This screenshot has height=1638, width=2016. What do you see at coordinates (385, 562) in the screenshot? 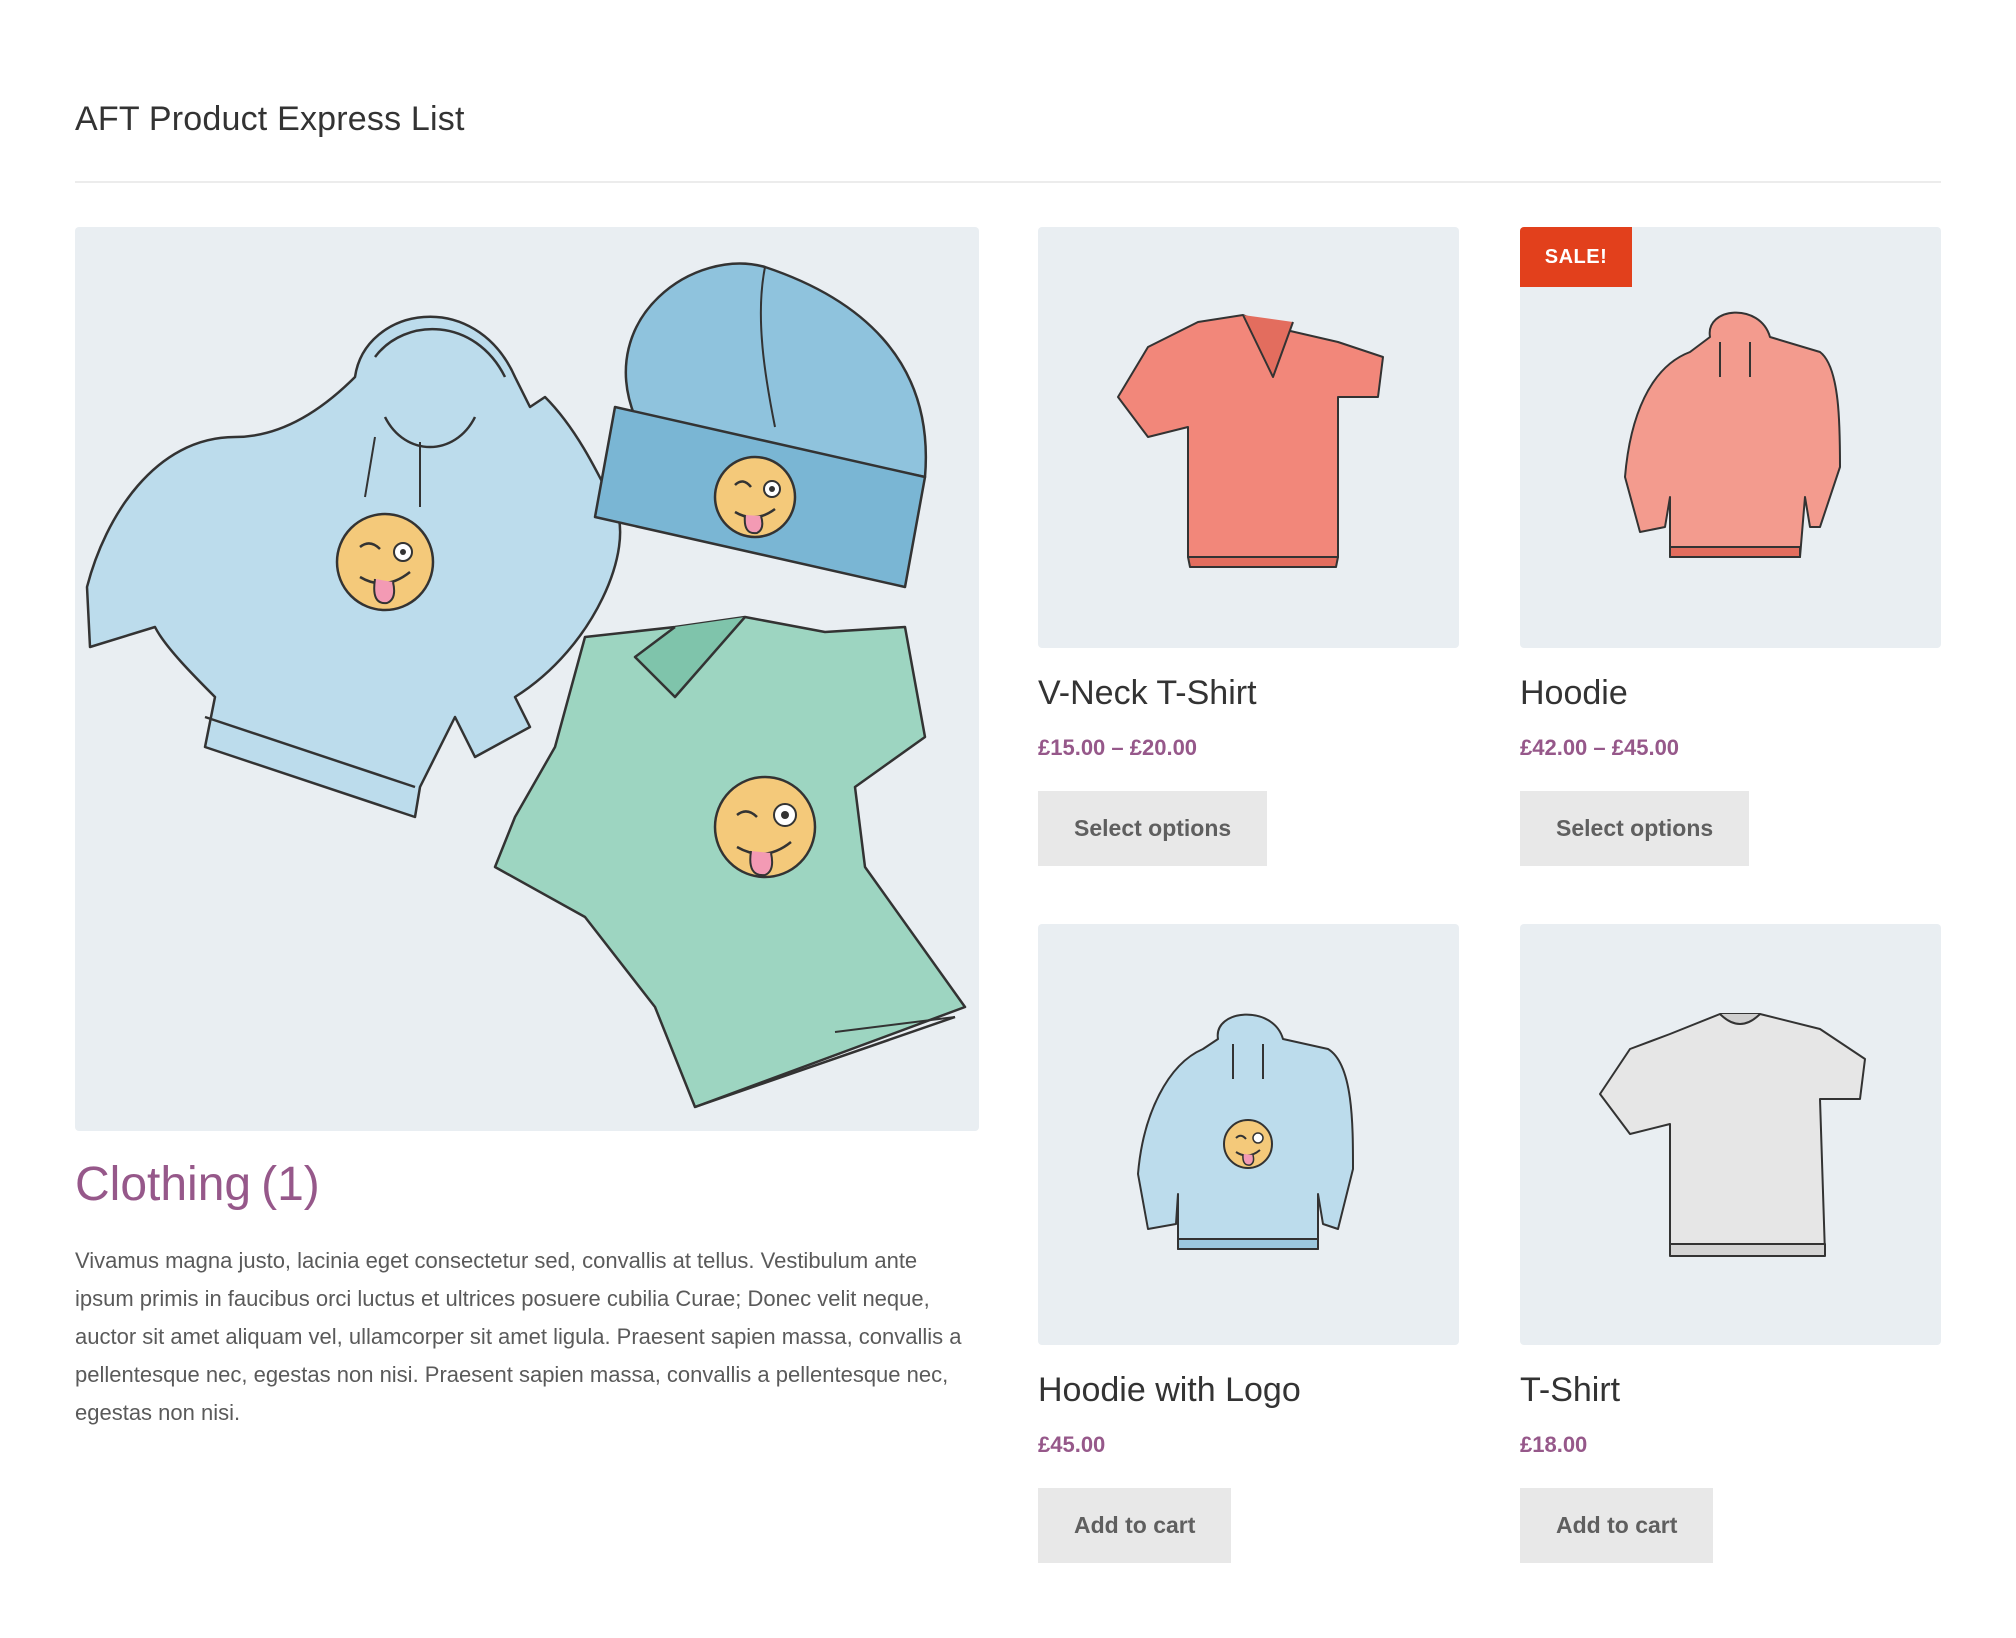
I see `wink-emoji-on-hoodie` at bounding box center [385, 562].